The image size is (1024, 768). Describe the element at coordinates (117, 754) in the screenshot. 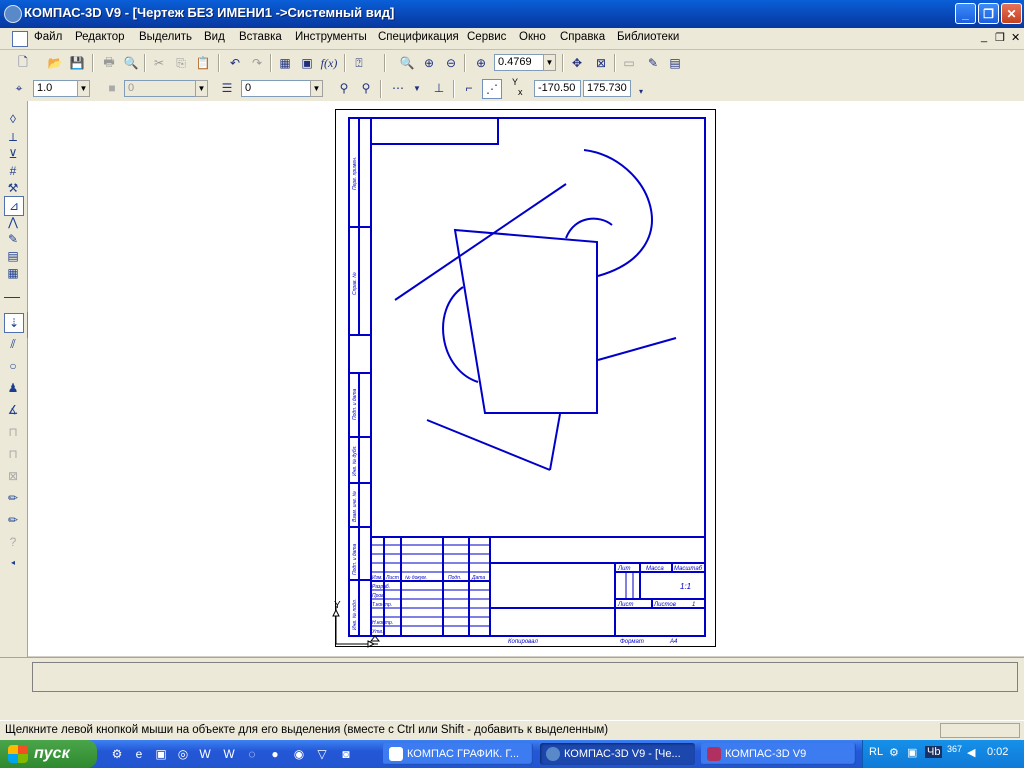

I see `quicklaunch-settings-icon: ⚙` at that location.